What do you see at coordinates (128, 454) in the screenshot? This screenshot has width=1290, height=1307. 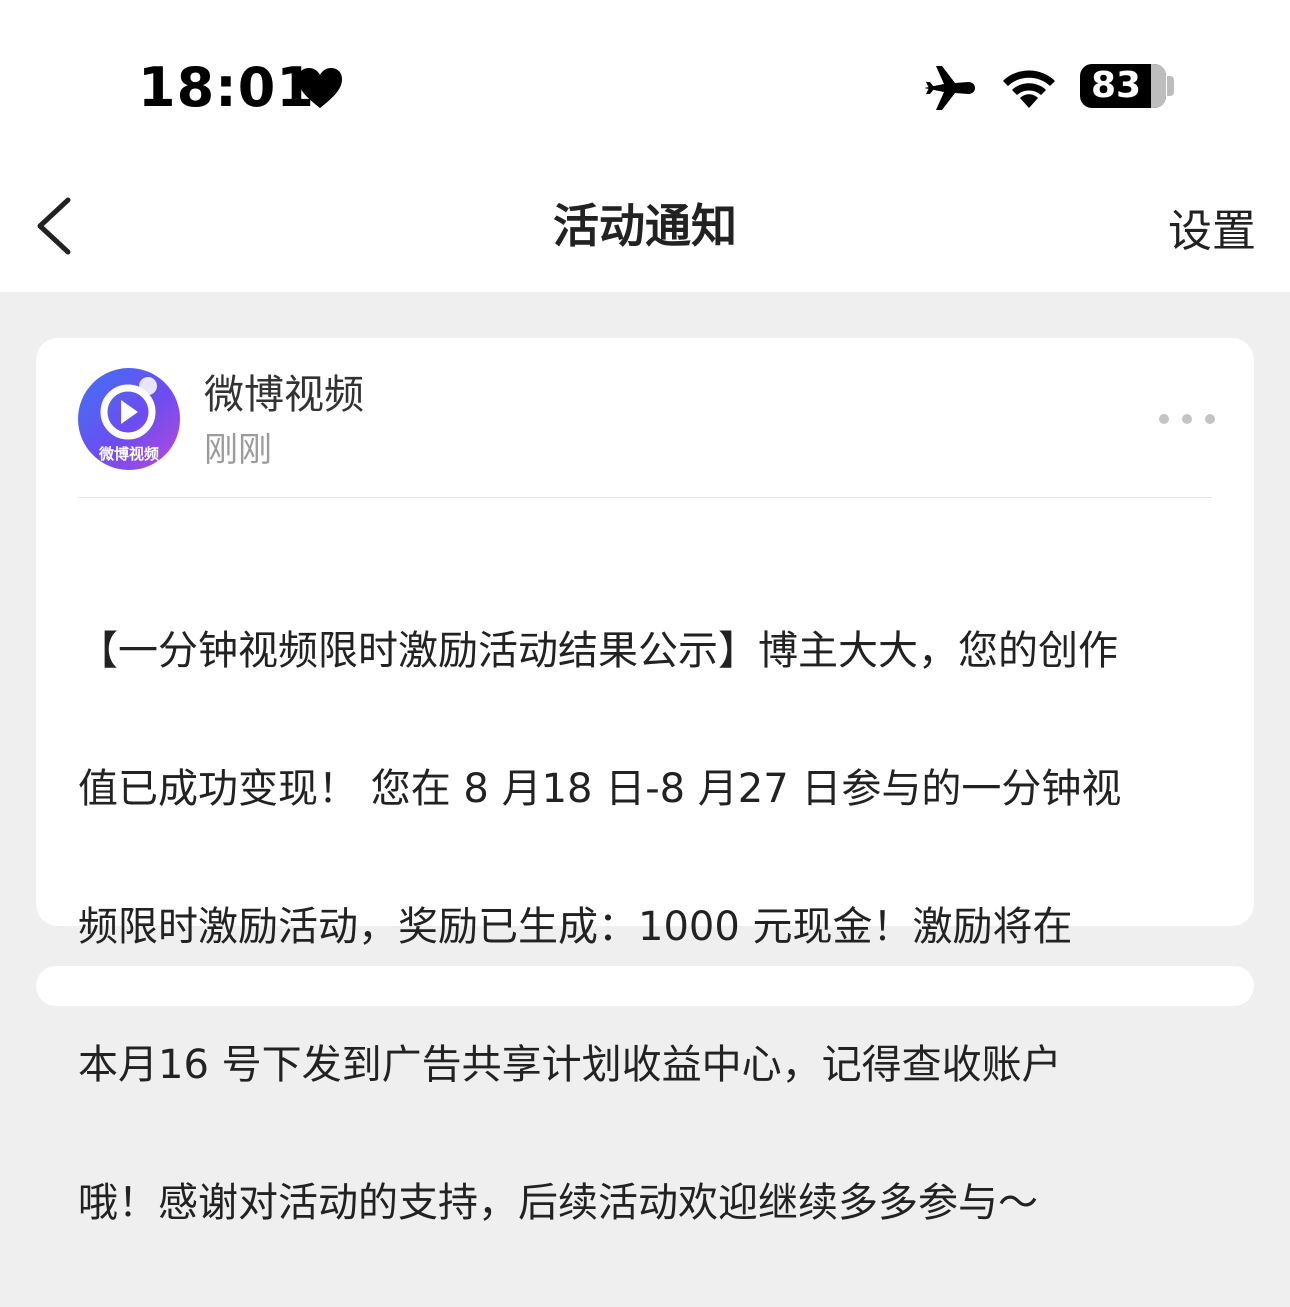 I see `avatar-label: 微博视频` at bounding box center [128, 454].